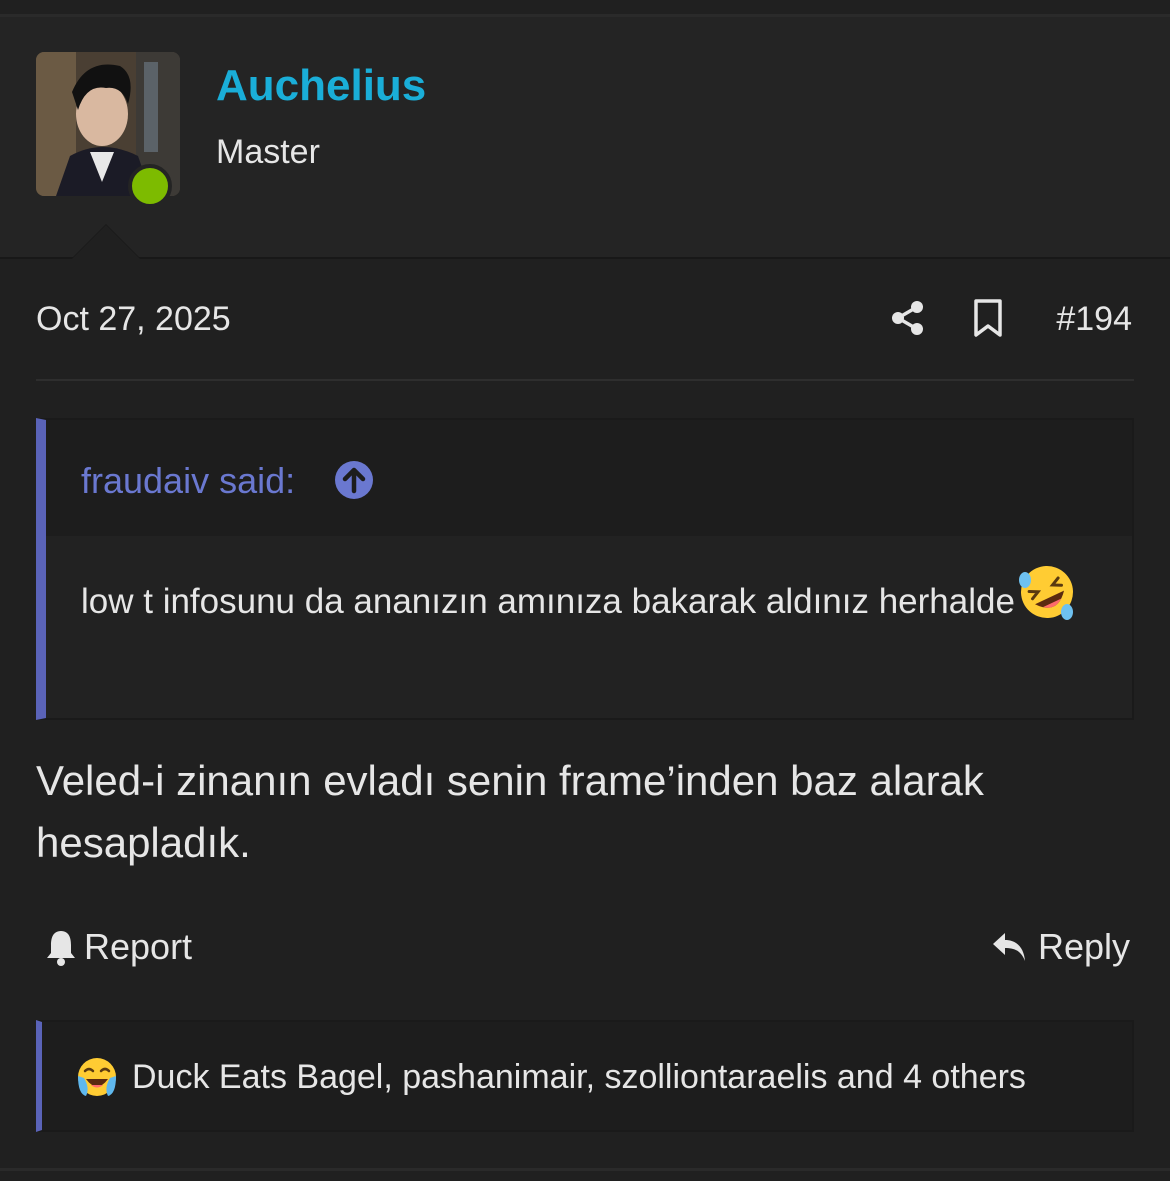 This screenshot has width=1170, height=1181. I want to click on bell-icon, so click(61, 948).